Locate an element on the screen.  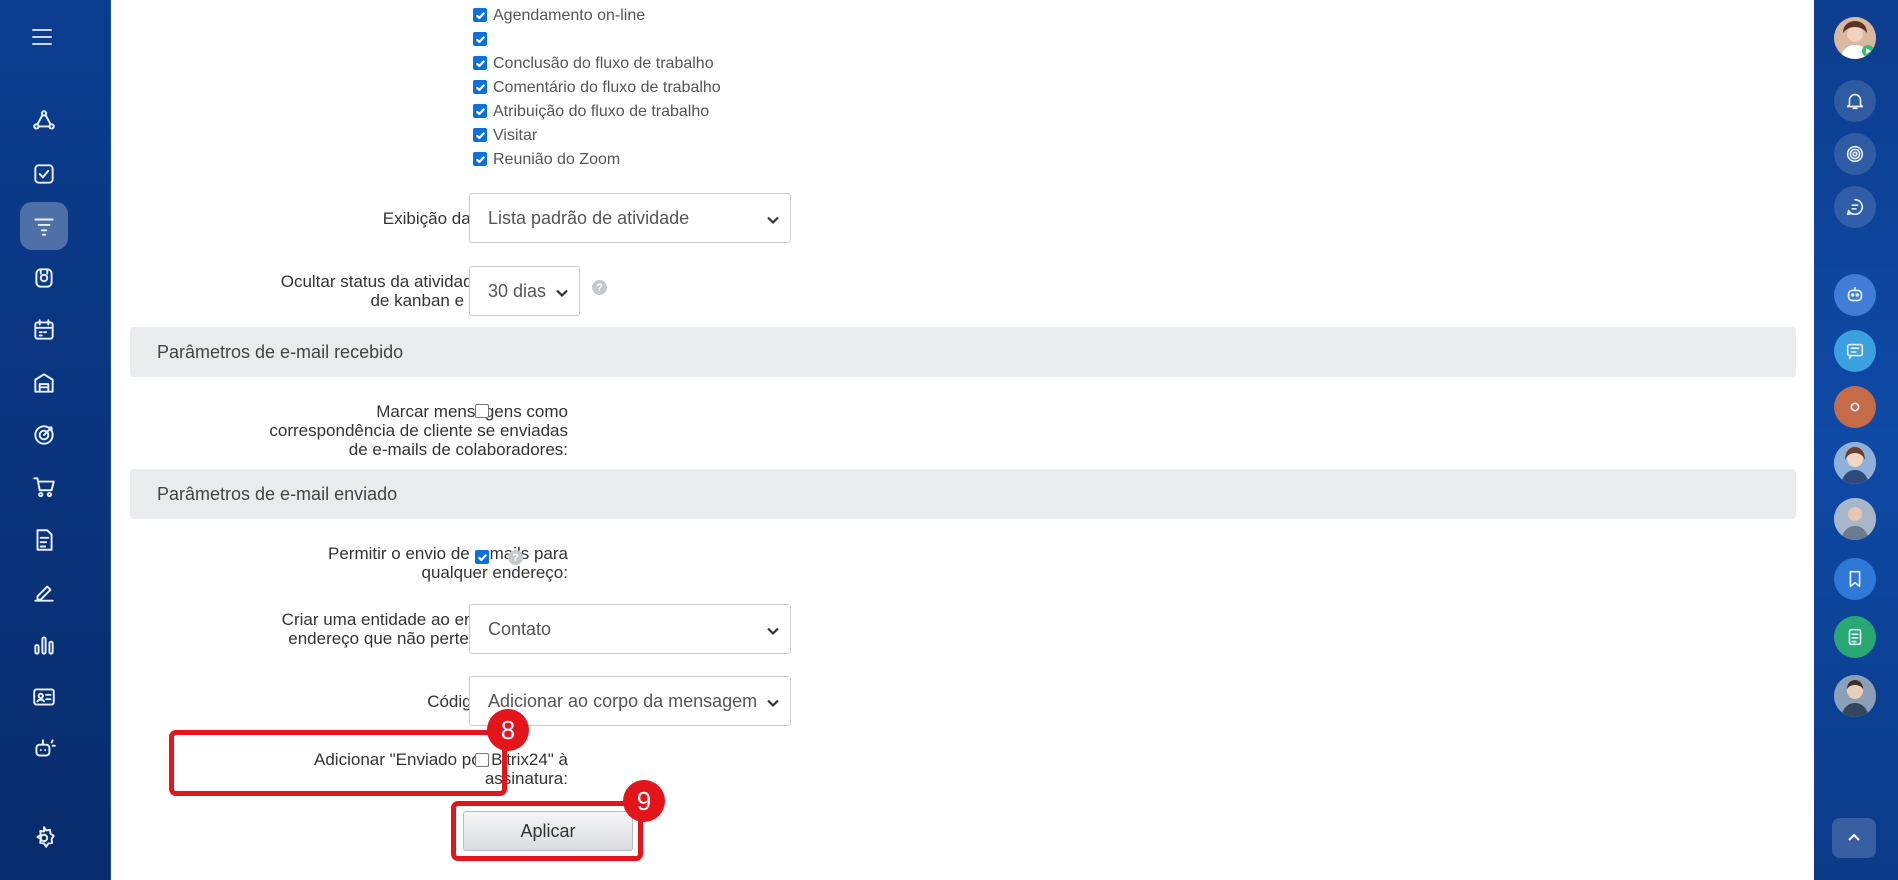
allow-any-address-checkbox is located at coordinates (482, 557).